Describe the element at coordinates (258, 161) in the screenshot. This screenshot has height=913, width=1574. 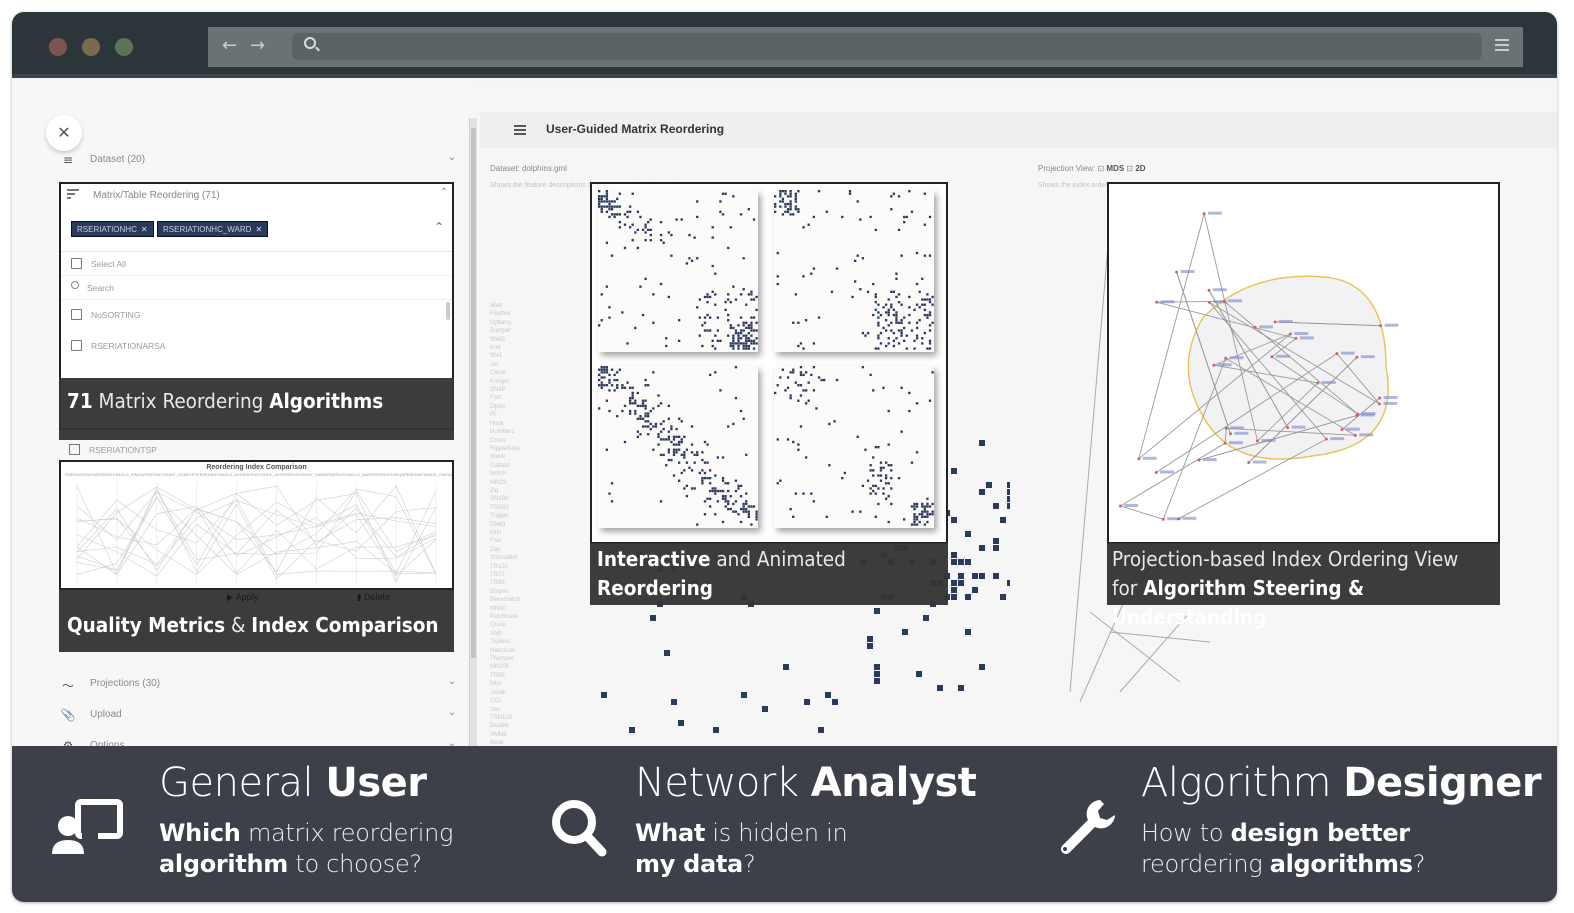
I see `sidebar-item-dataset: ≡ Dataset (20) ⌄` at that location.